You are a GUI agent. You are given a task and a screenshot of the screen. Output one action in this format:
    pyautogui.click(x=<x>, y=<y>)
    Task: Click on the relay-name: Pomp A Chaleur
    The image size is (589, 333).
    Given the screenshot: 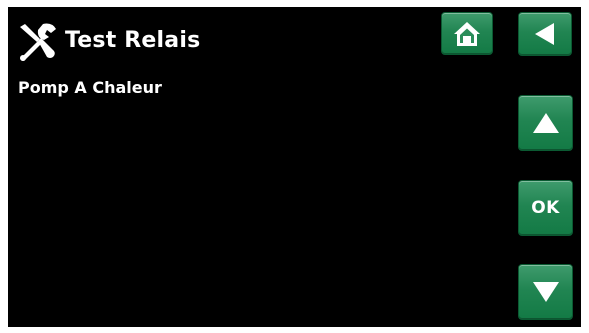 What is the action you would take?
    pyautogui.click(x=90, y=87)
    